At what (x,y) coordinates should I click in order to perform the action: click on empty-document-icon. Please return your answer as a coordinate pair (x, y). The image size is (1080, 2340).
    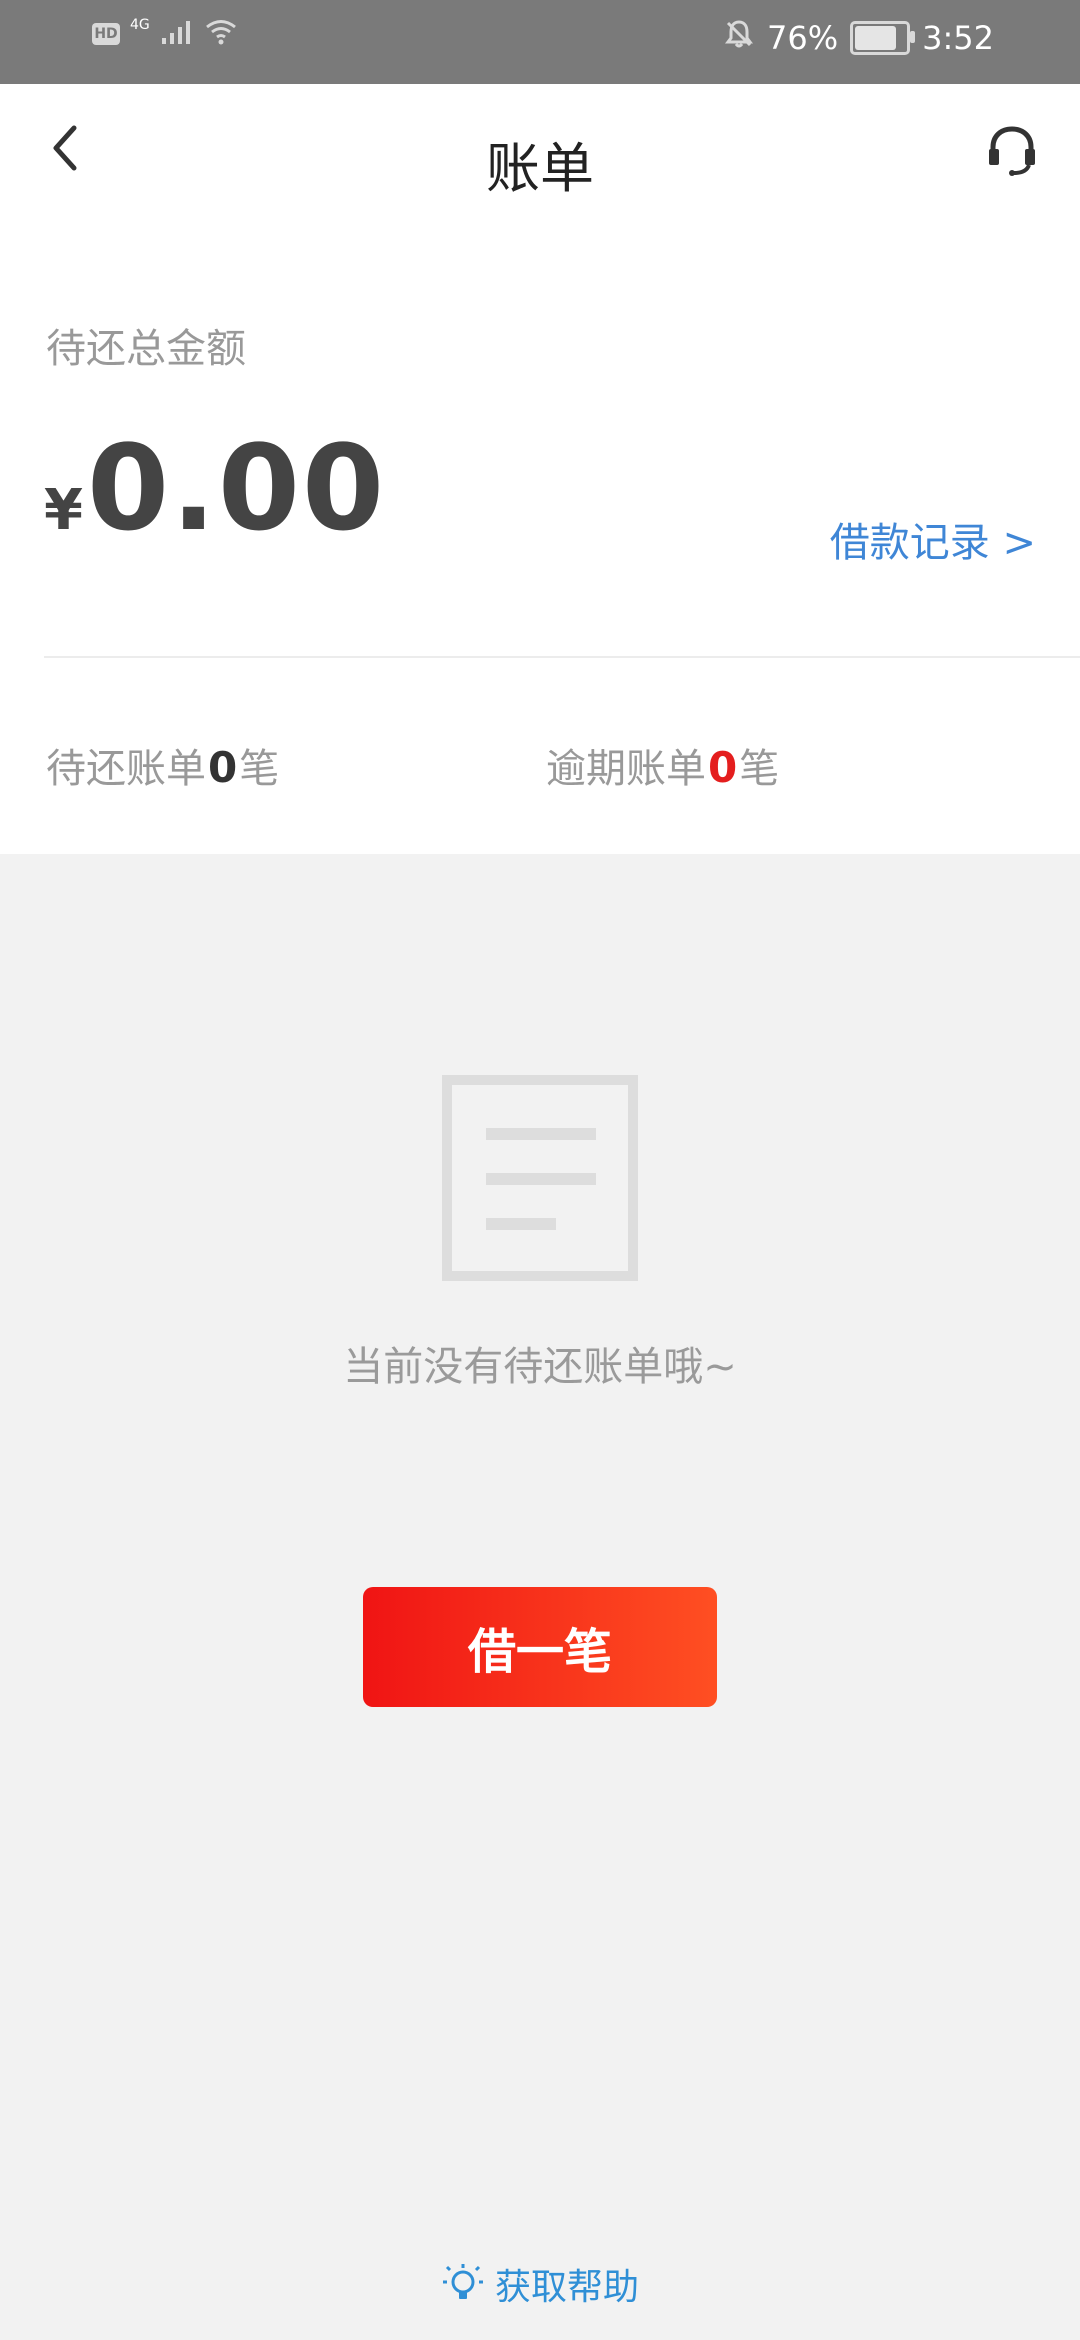
    Looking at the image, I should click on (540, 1178).